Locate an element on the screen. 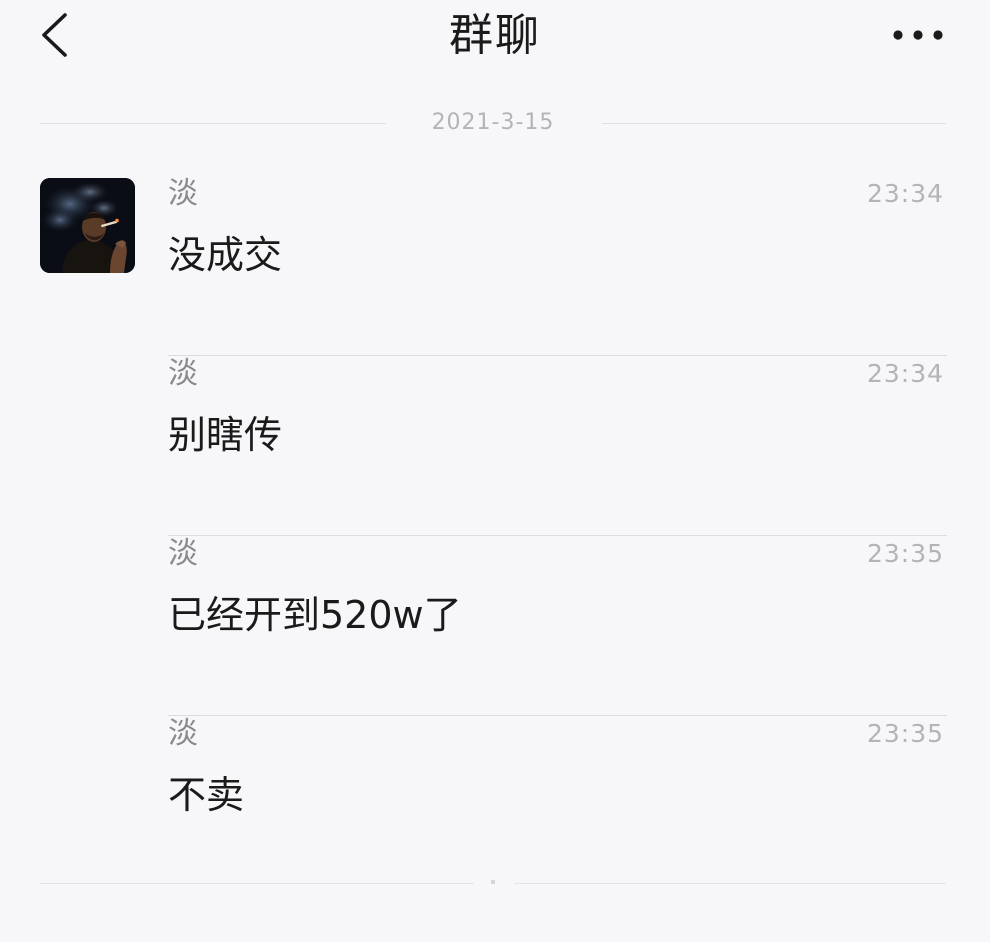 Image resolution: width=990 pixels, height=942 pixels. nav-bar: 群聊 is located at coordinates (495, 40).